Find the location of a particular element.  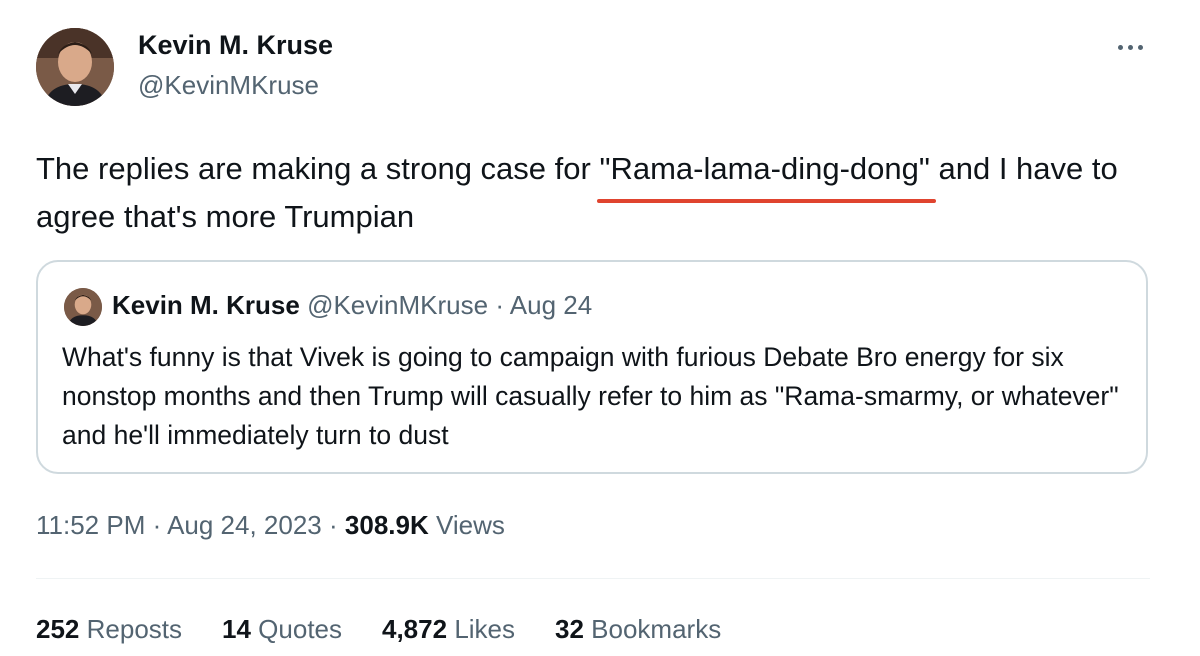

reposts-label: Reposts is located at coordinates (134, 629).